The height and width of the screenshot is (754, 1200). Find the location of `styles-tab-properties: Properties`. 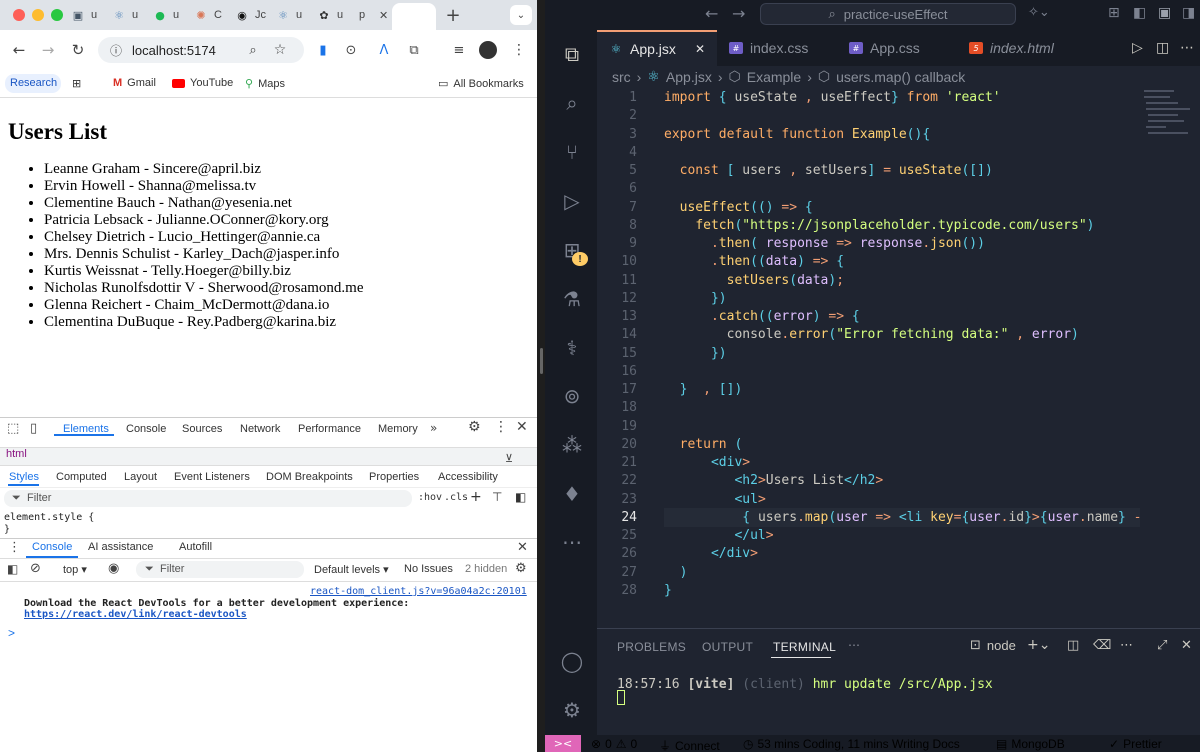

styles-tab-properties: Properties is located at coordinates (394, 477).